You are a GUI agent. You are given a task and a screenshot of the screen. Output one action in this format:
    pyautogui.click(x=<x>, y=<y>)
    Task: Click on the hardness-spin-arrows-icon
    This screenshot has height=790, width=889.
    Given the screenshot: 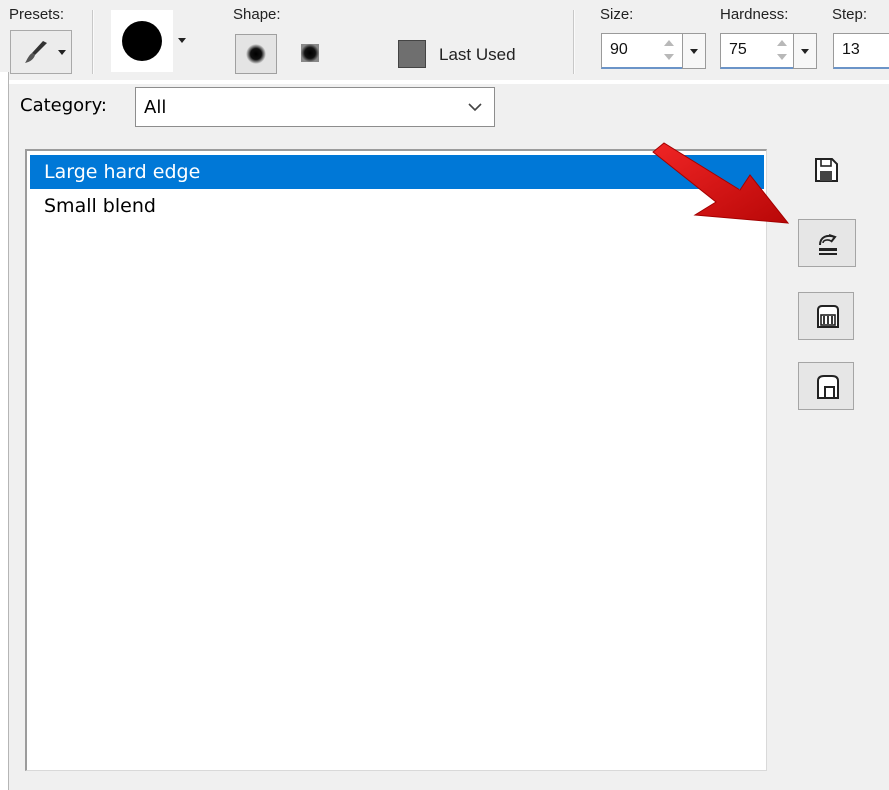 What is the action you would take?
    pyautogui.click(x=782, y=51)
    